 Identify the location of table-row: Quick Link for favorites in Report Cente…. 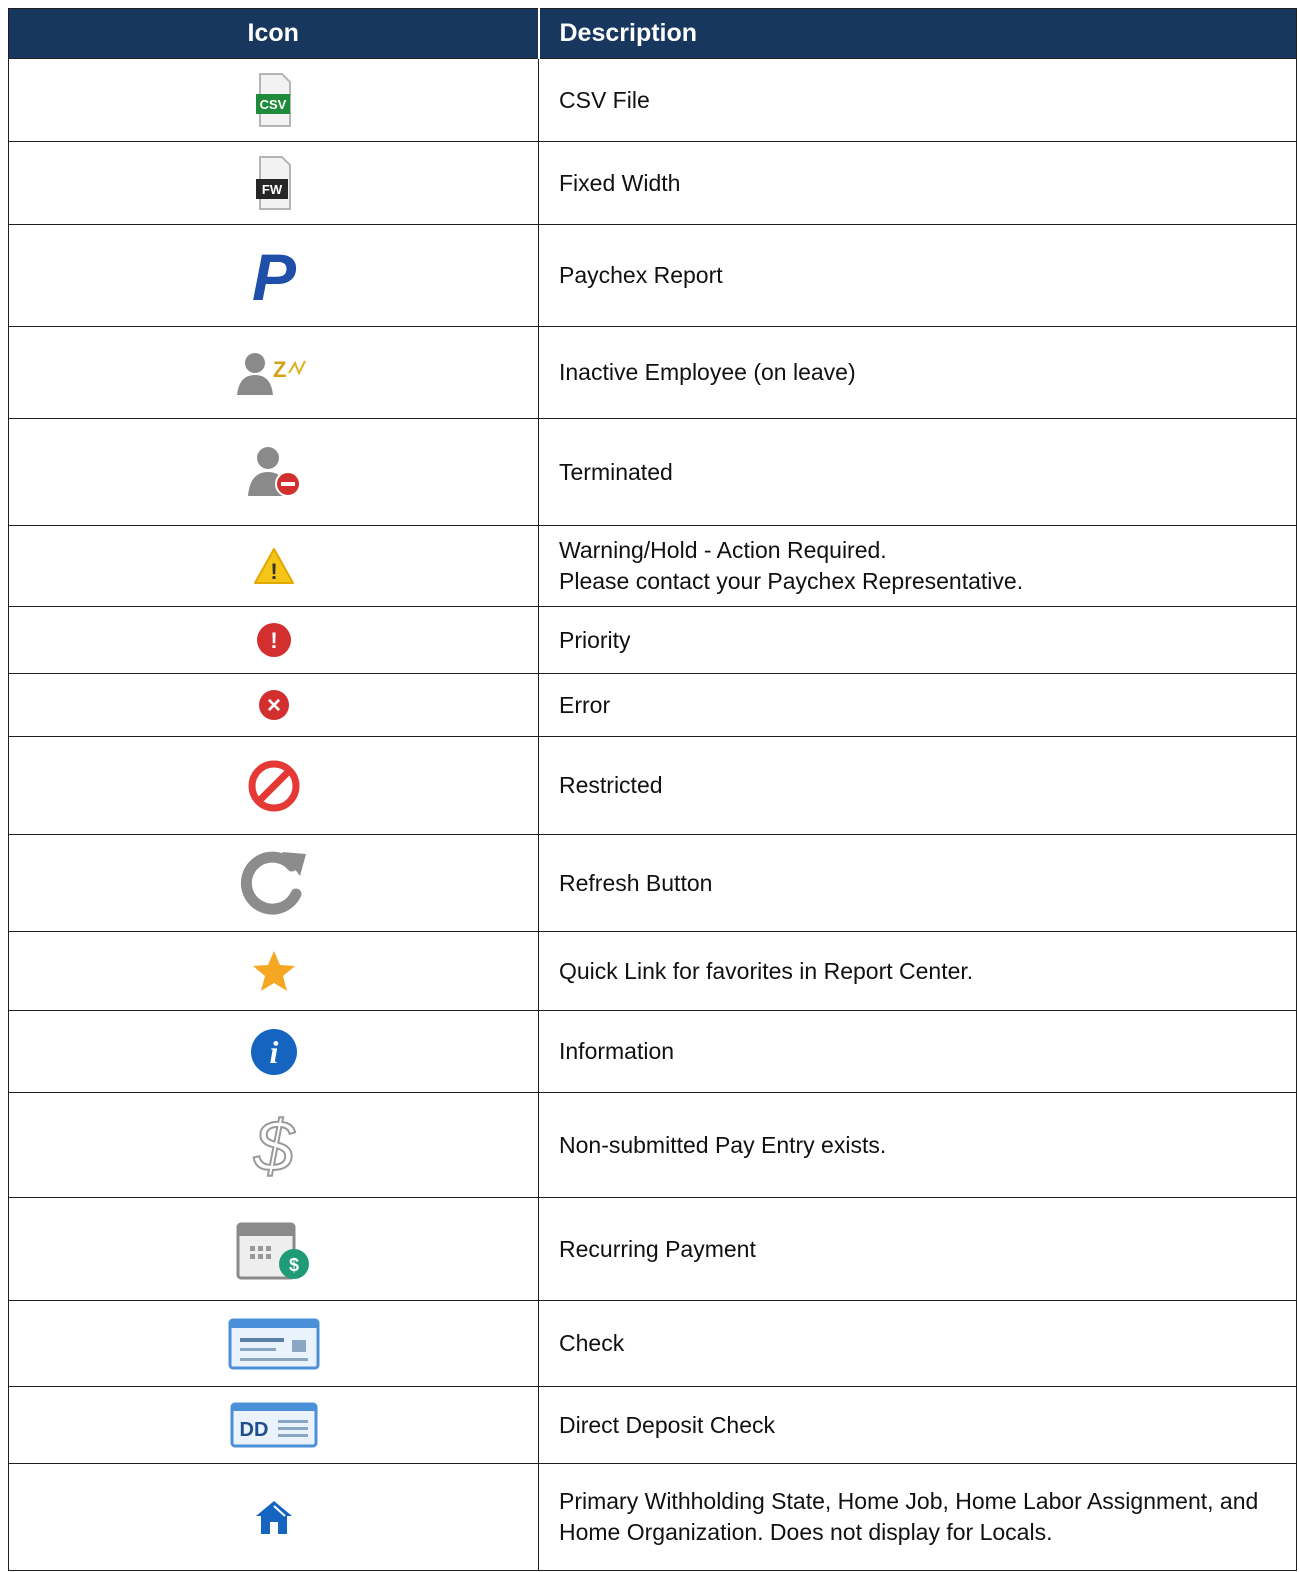
(652, 971).